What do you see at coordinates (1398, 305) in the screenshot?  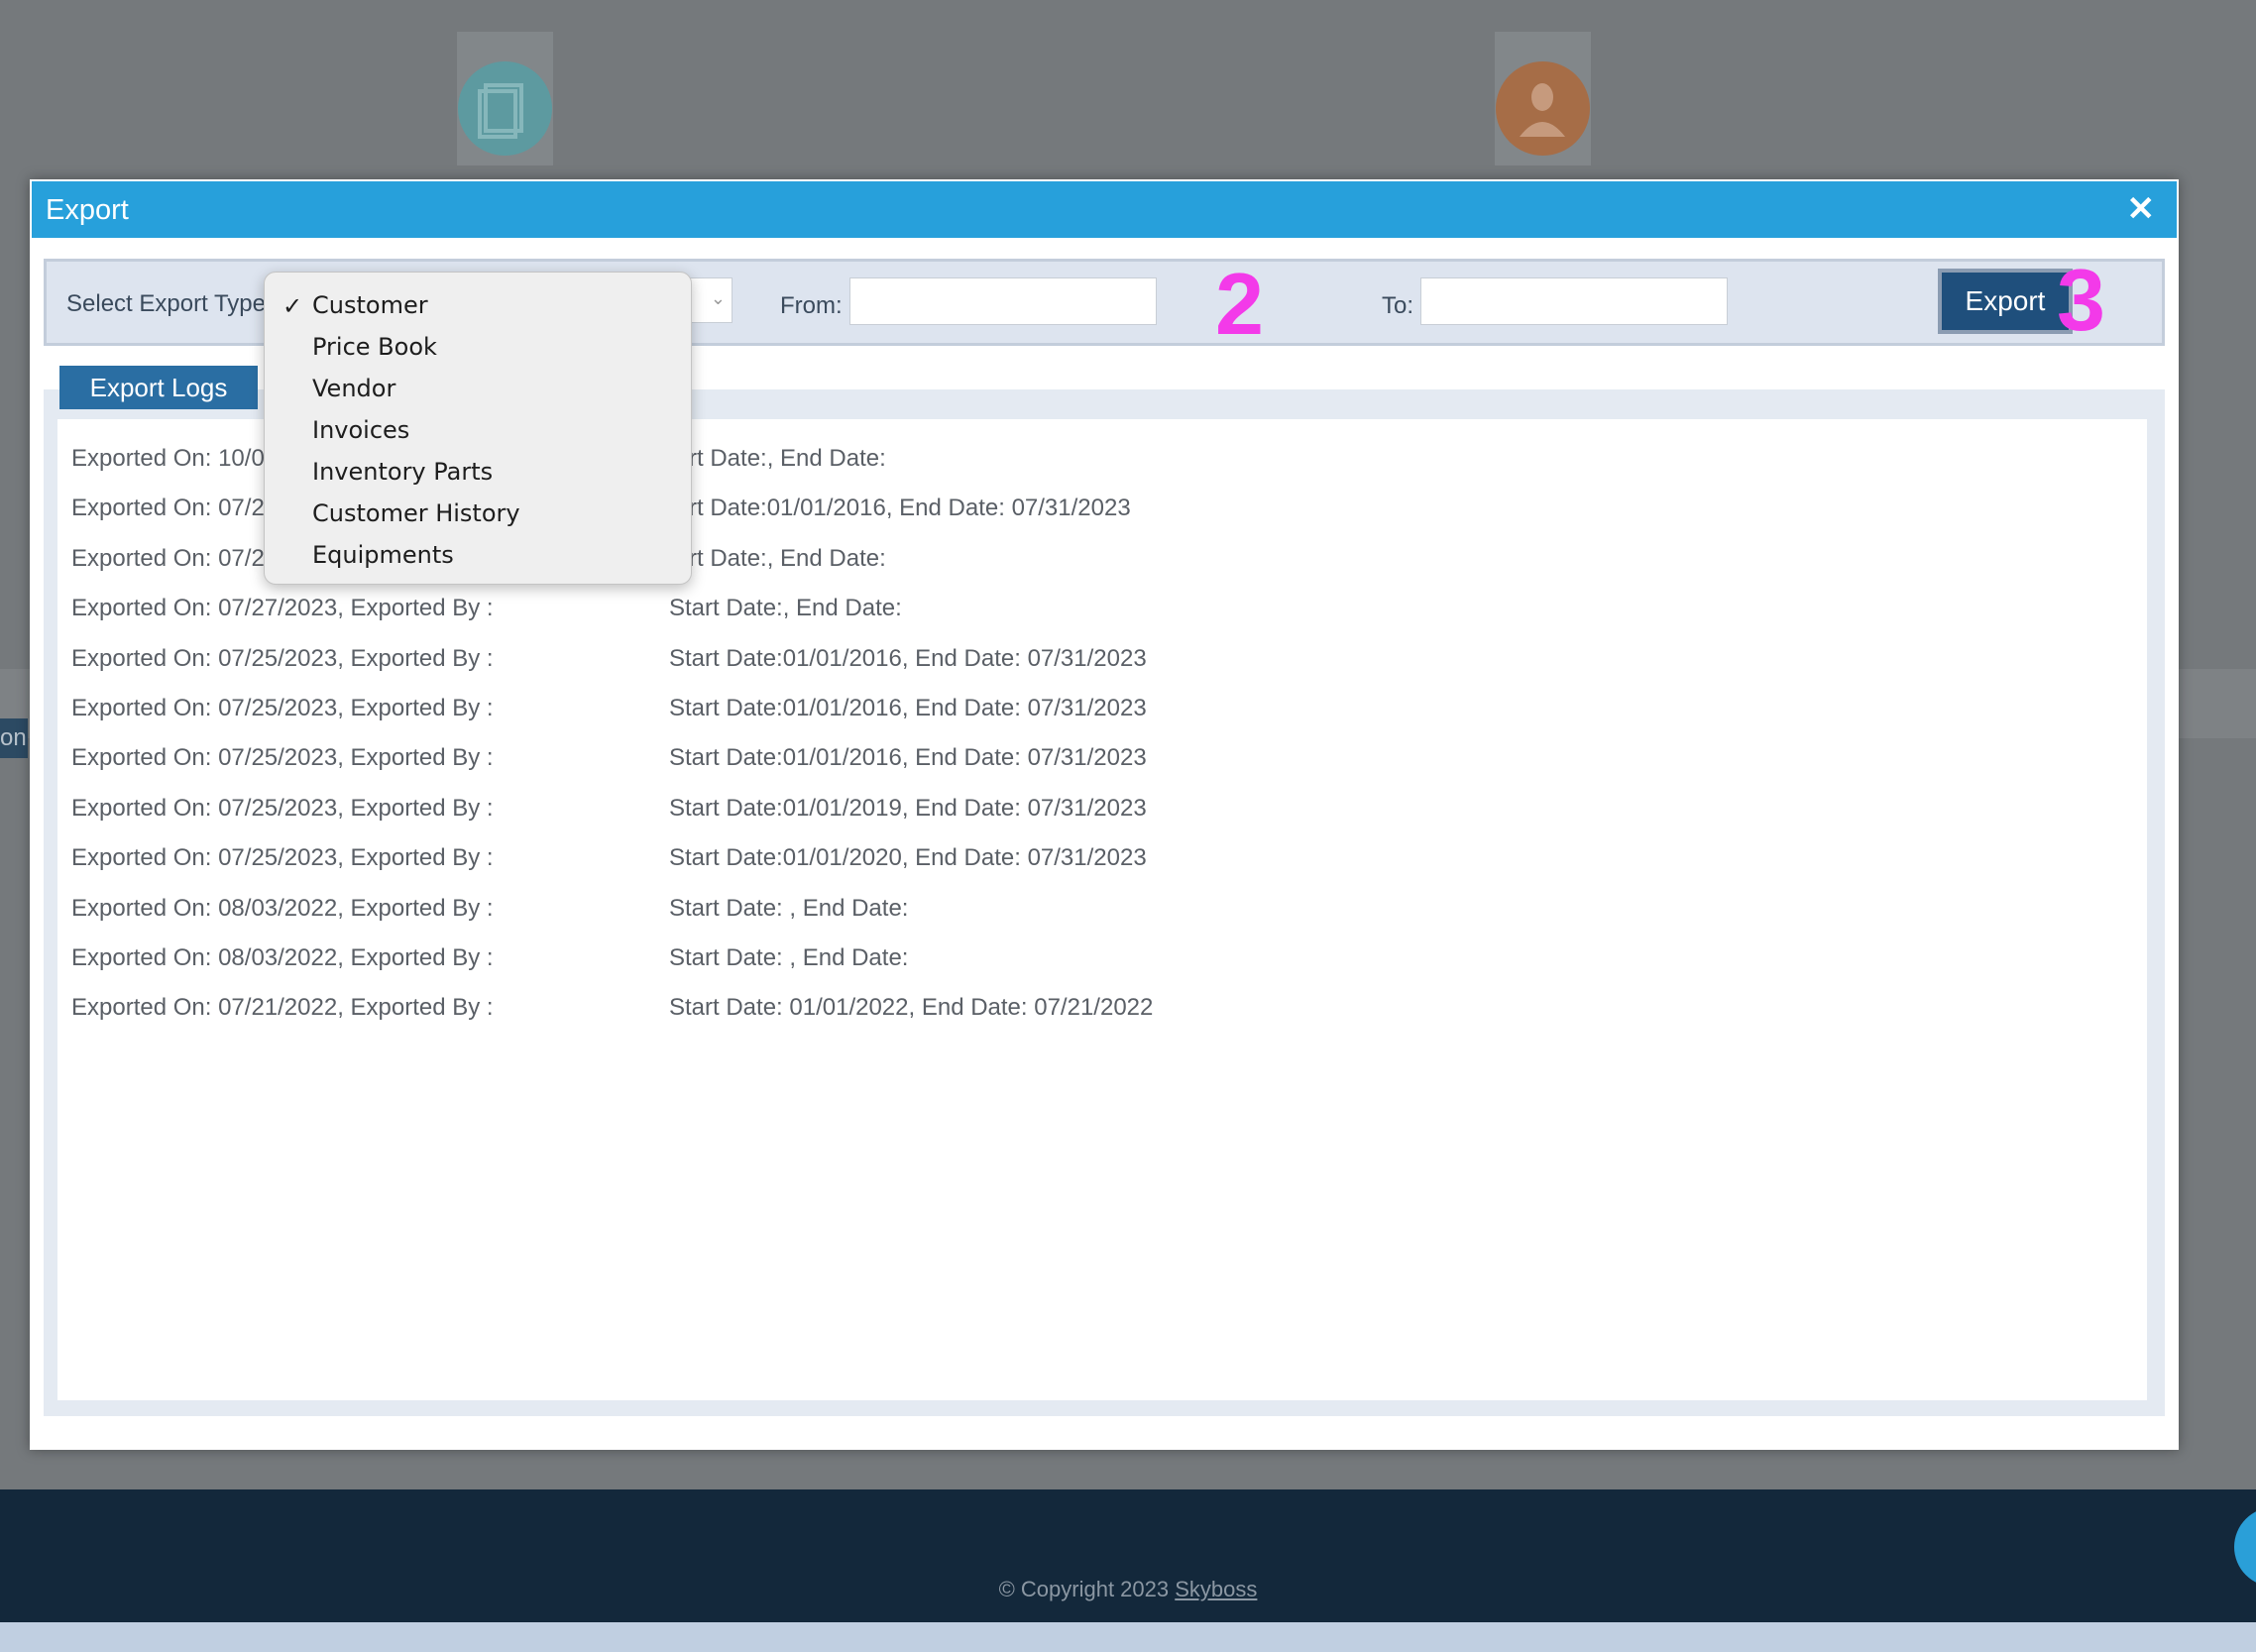 I see `to-label: To:` at bounding box center [1398, 305].